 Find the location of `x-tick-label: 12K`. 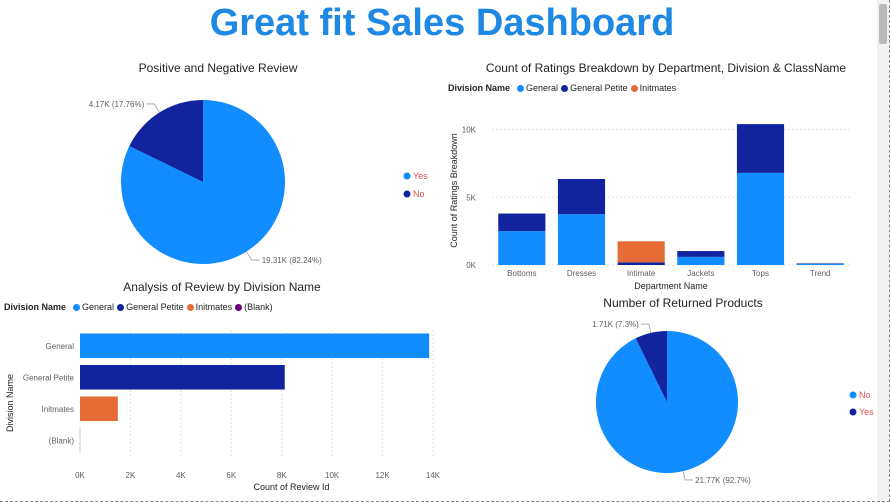

x-tick-label: 12K is located at coordinates (382, 475).